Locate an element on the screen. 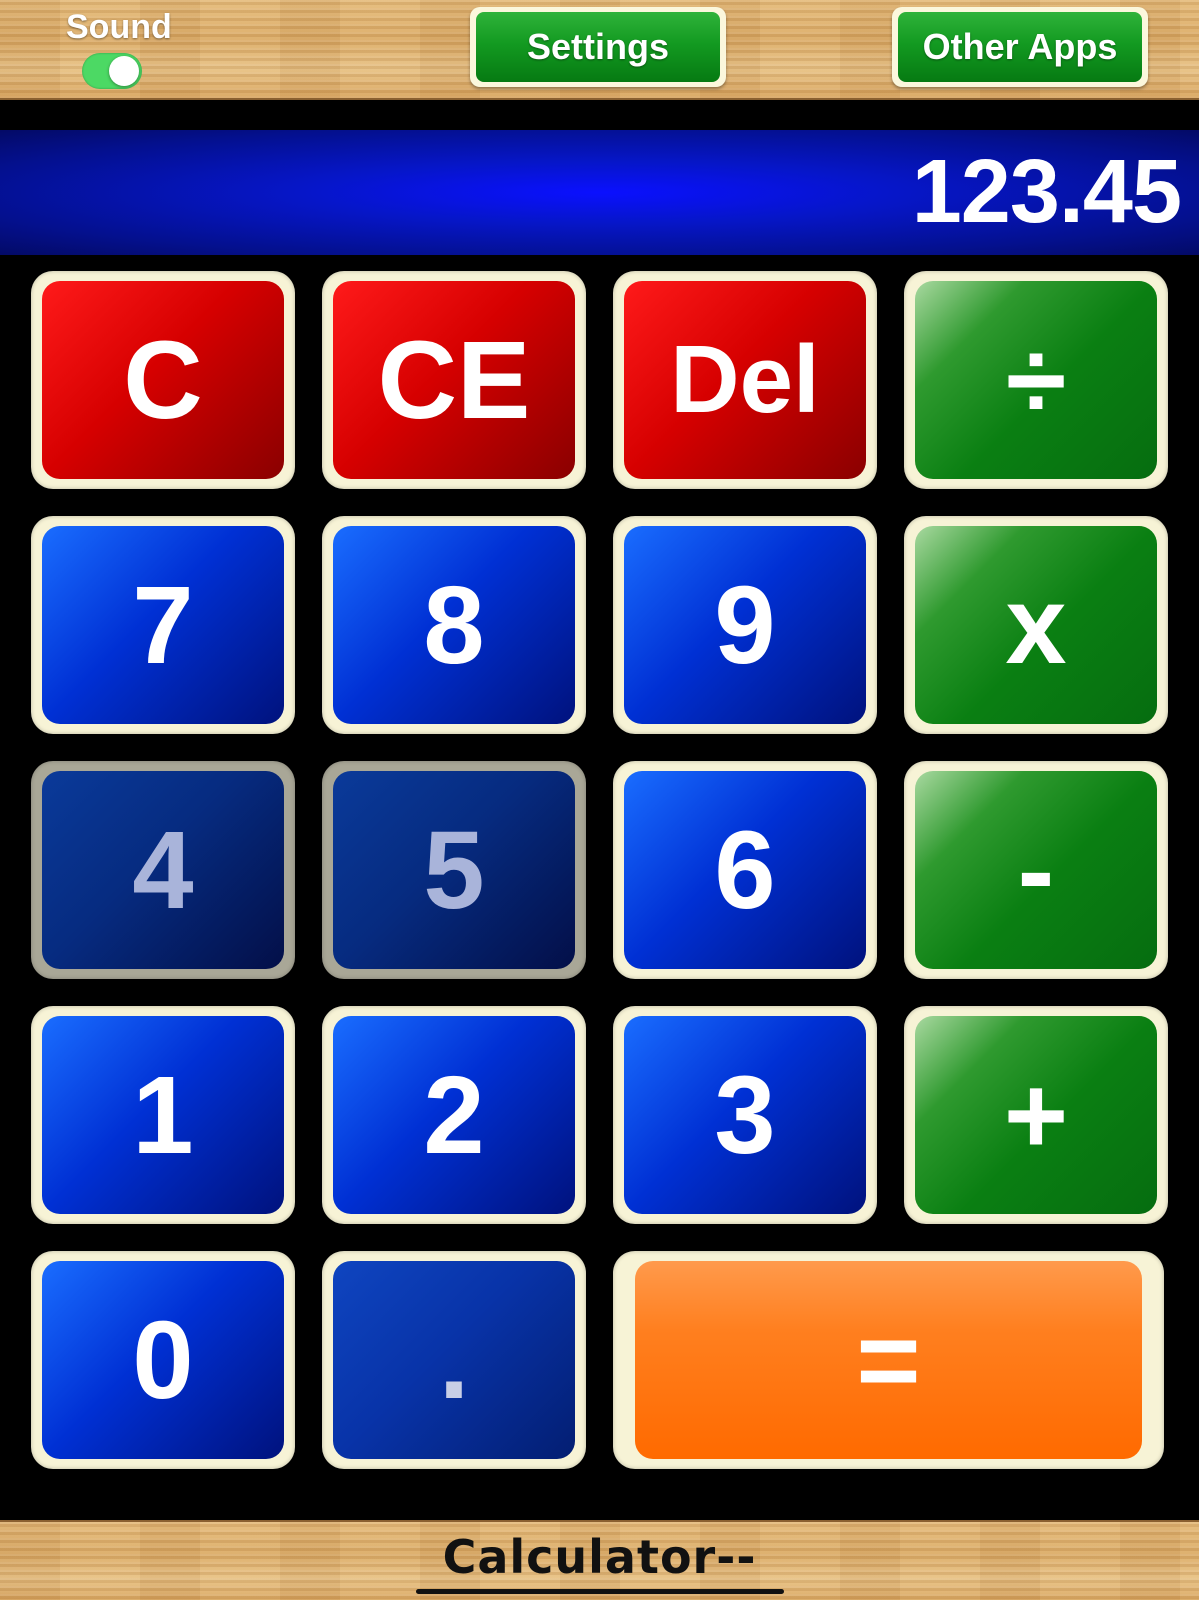 This screenshot has width=1199, height=1600. digit-3-label: 3 is located at coordinates (745, 1115).